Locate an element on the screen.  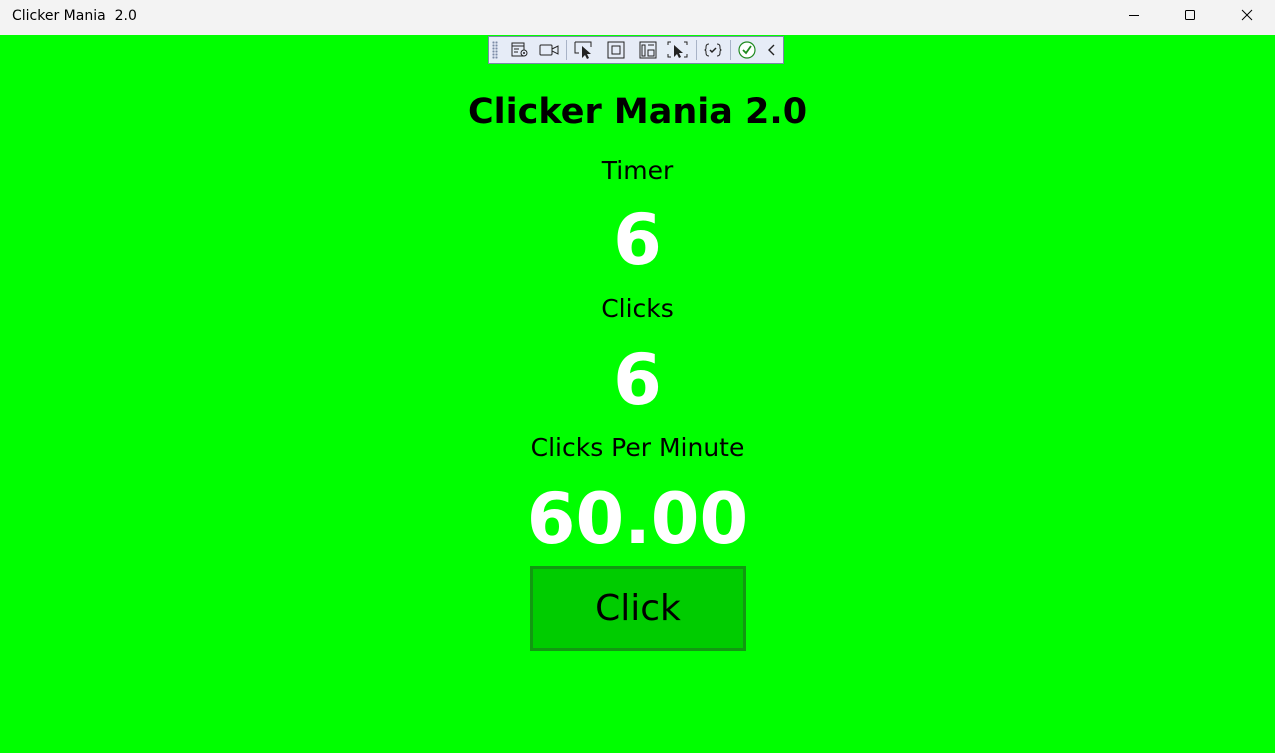
app-heading: Clicker Mania 2.0 is located at coordinates (637, 112).